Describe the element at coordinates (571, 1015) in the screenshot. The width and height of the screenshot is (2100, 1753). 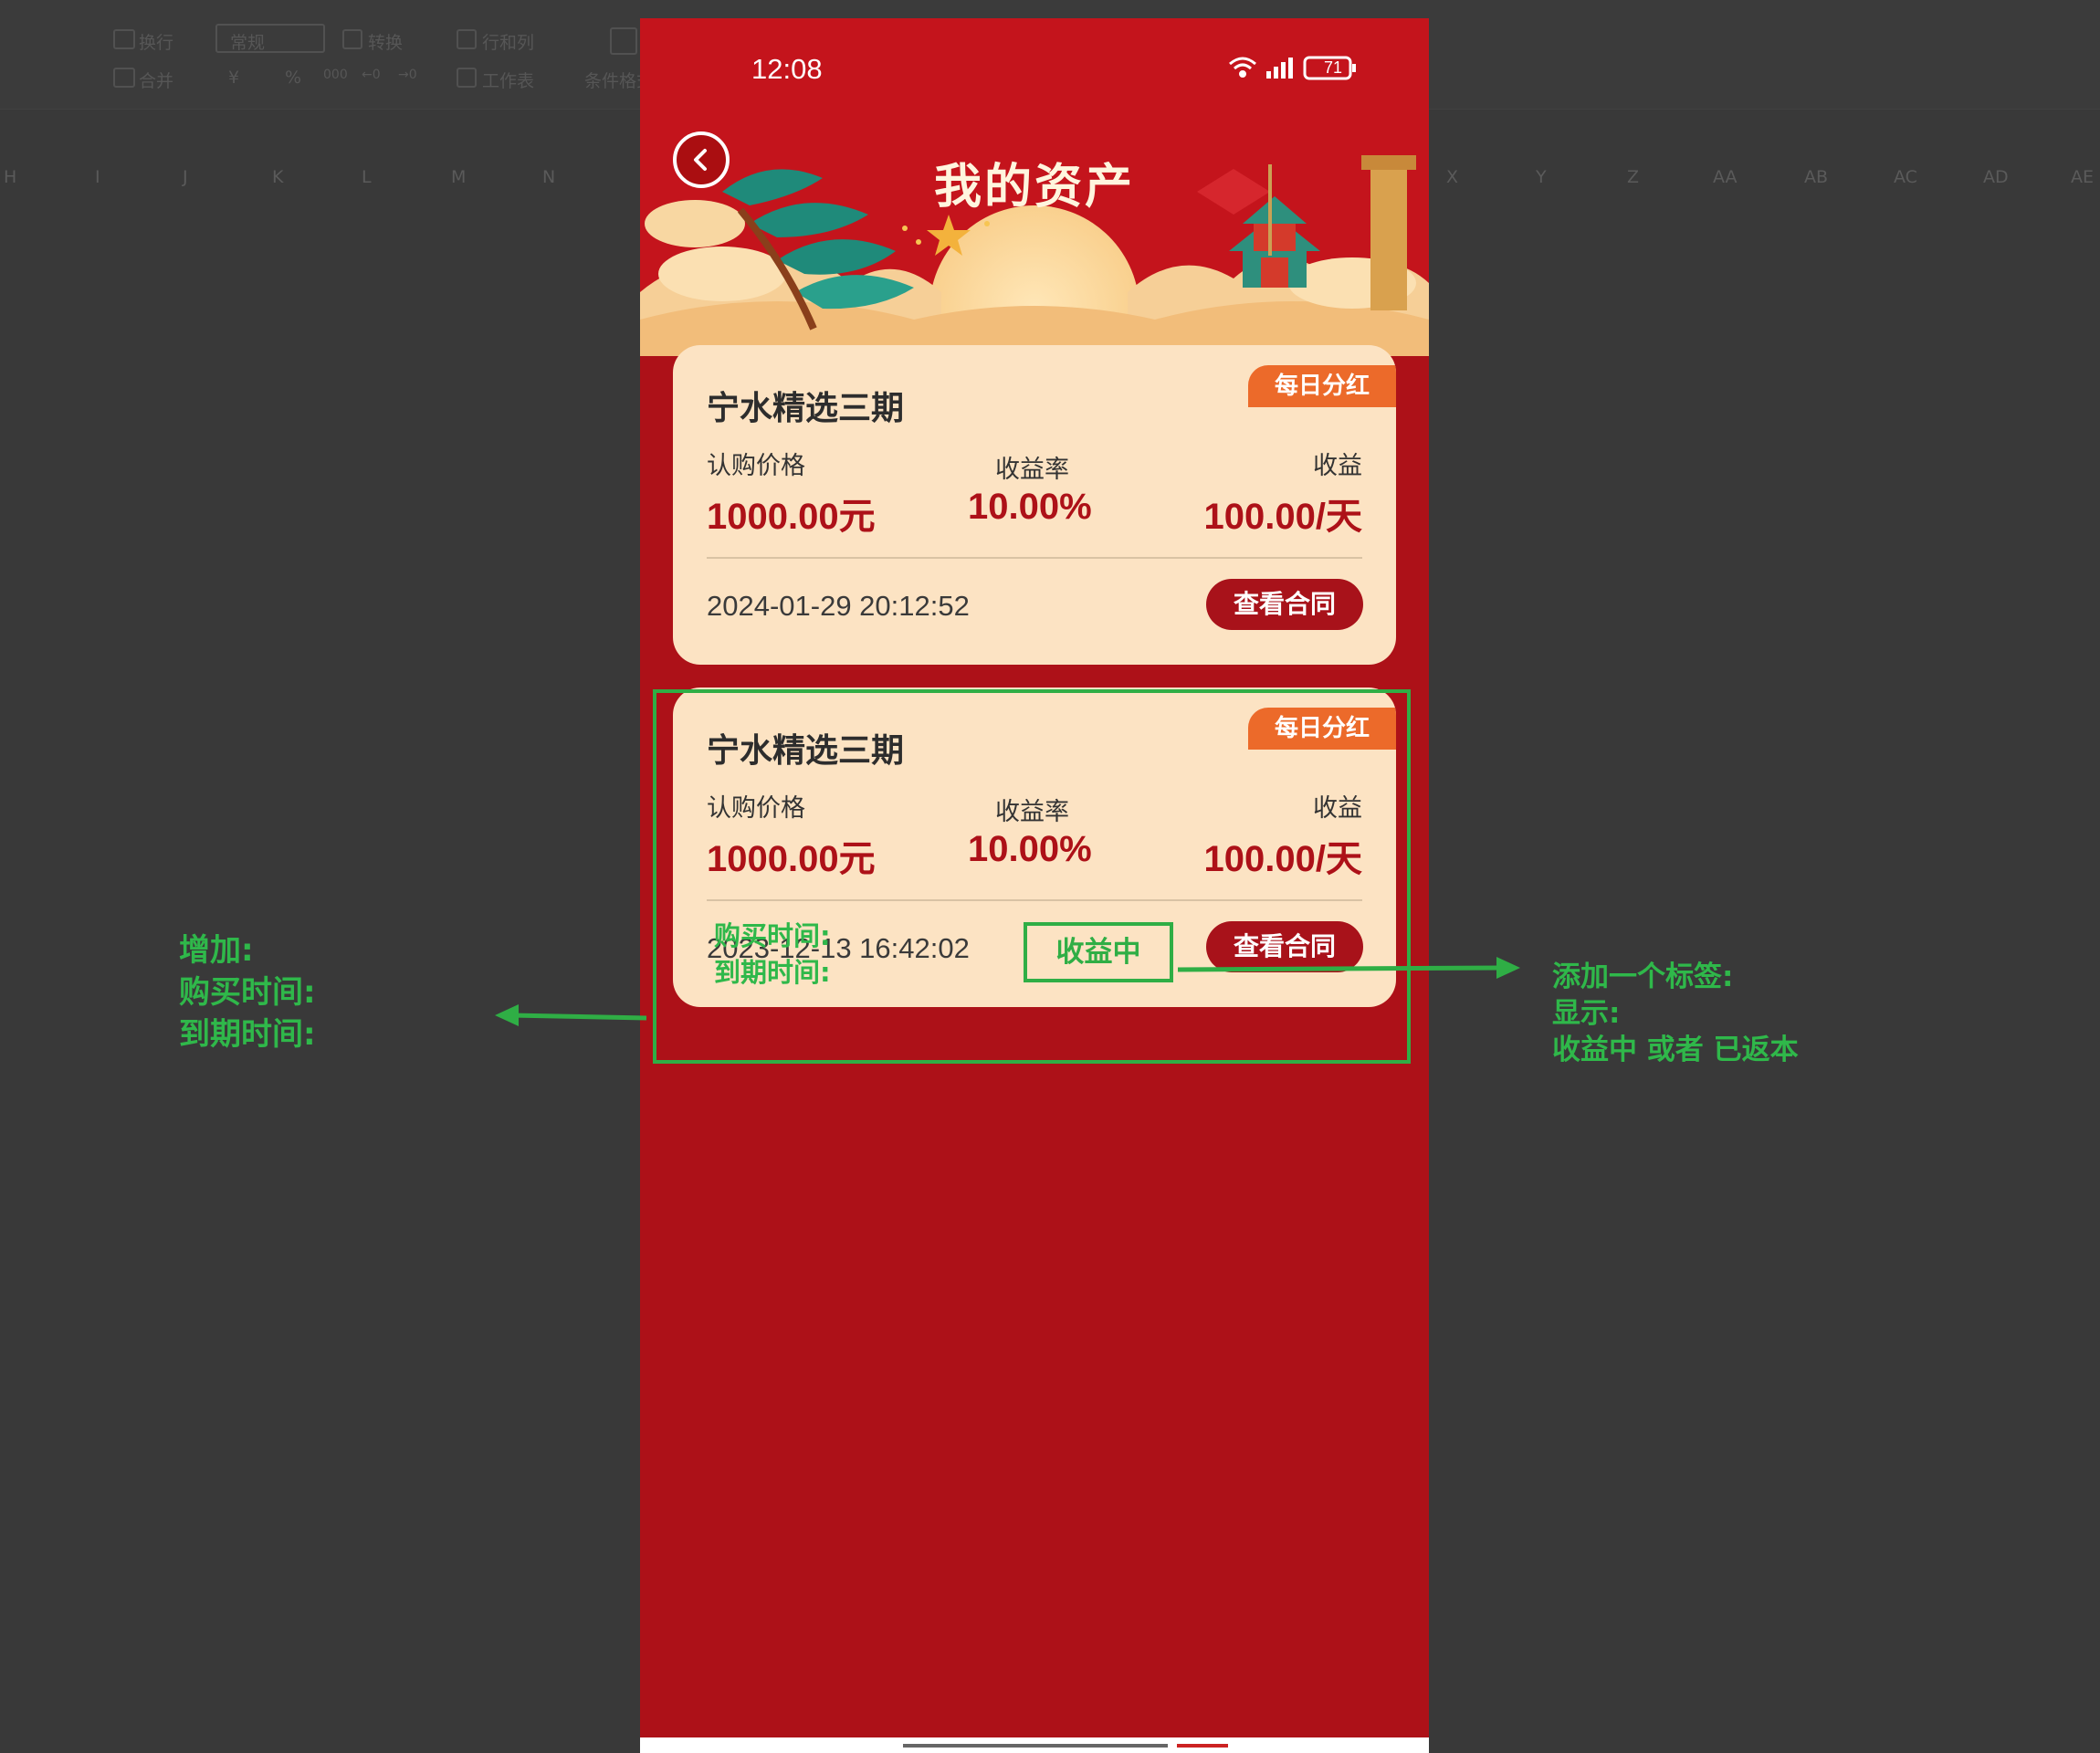
I see `arrow-left-icon` at that location.